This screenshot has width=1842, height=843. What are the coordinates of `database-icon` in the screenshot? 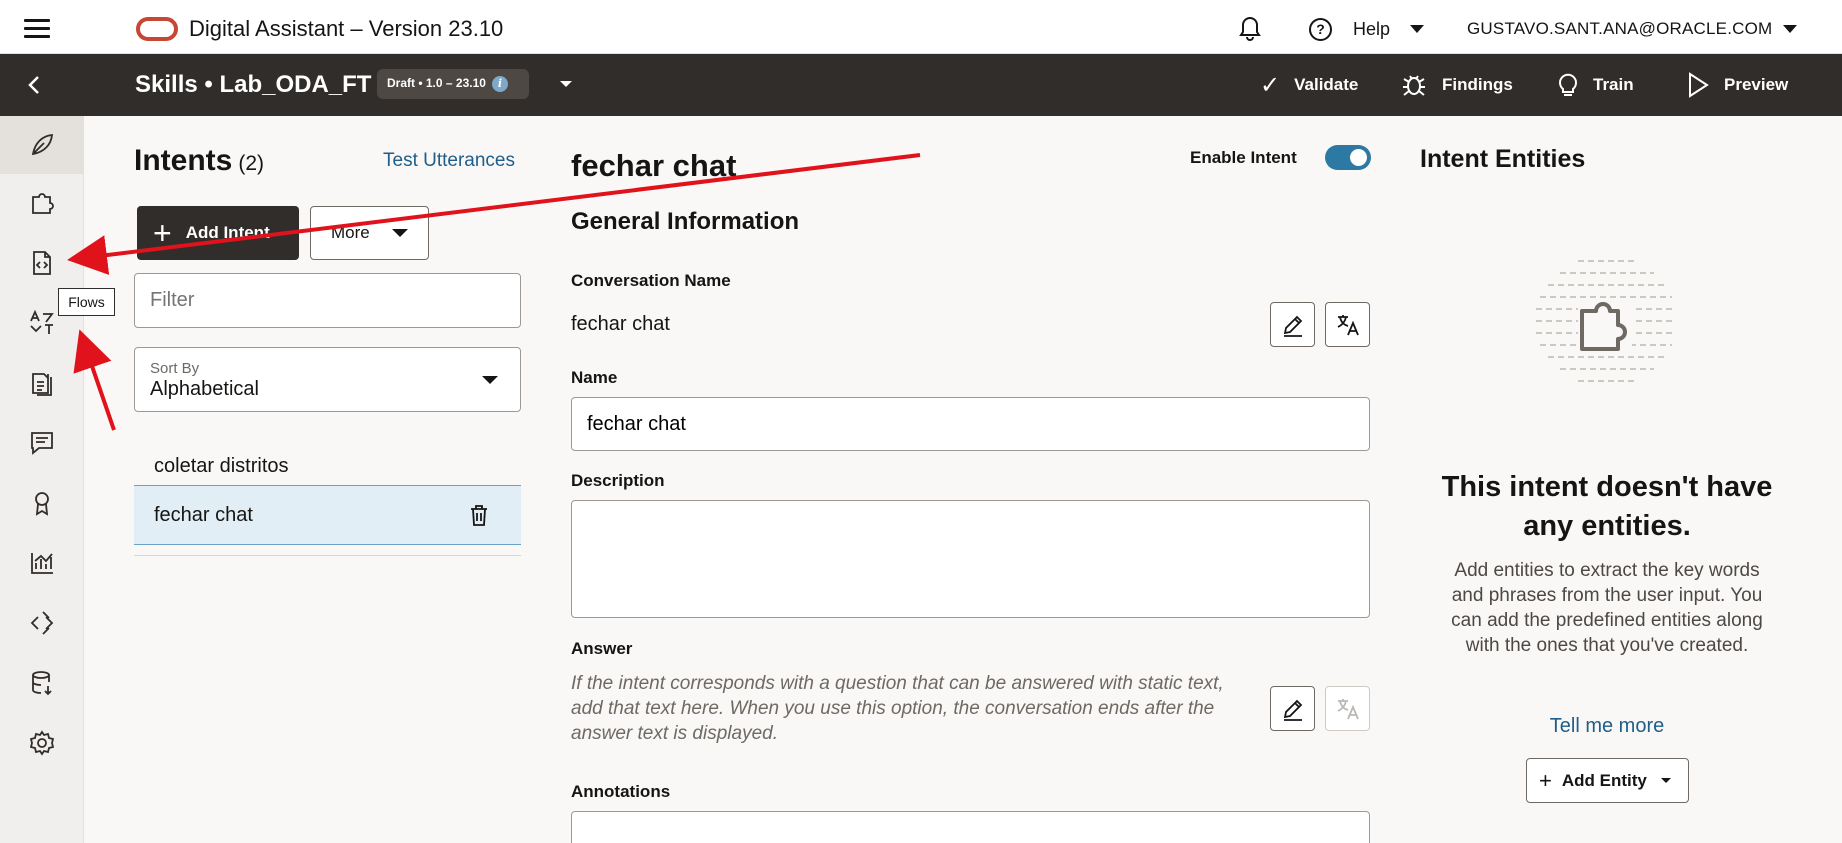 It's located at (41, 683).